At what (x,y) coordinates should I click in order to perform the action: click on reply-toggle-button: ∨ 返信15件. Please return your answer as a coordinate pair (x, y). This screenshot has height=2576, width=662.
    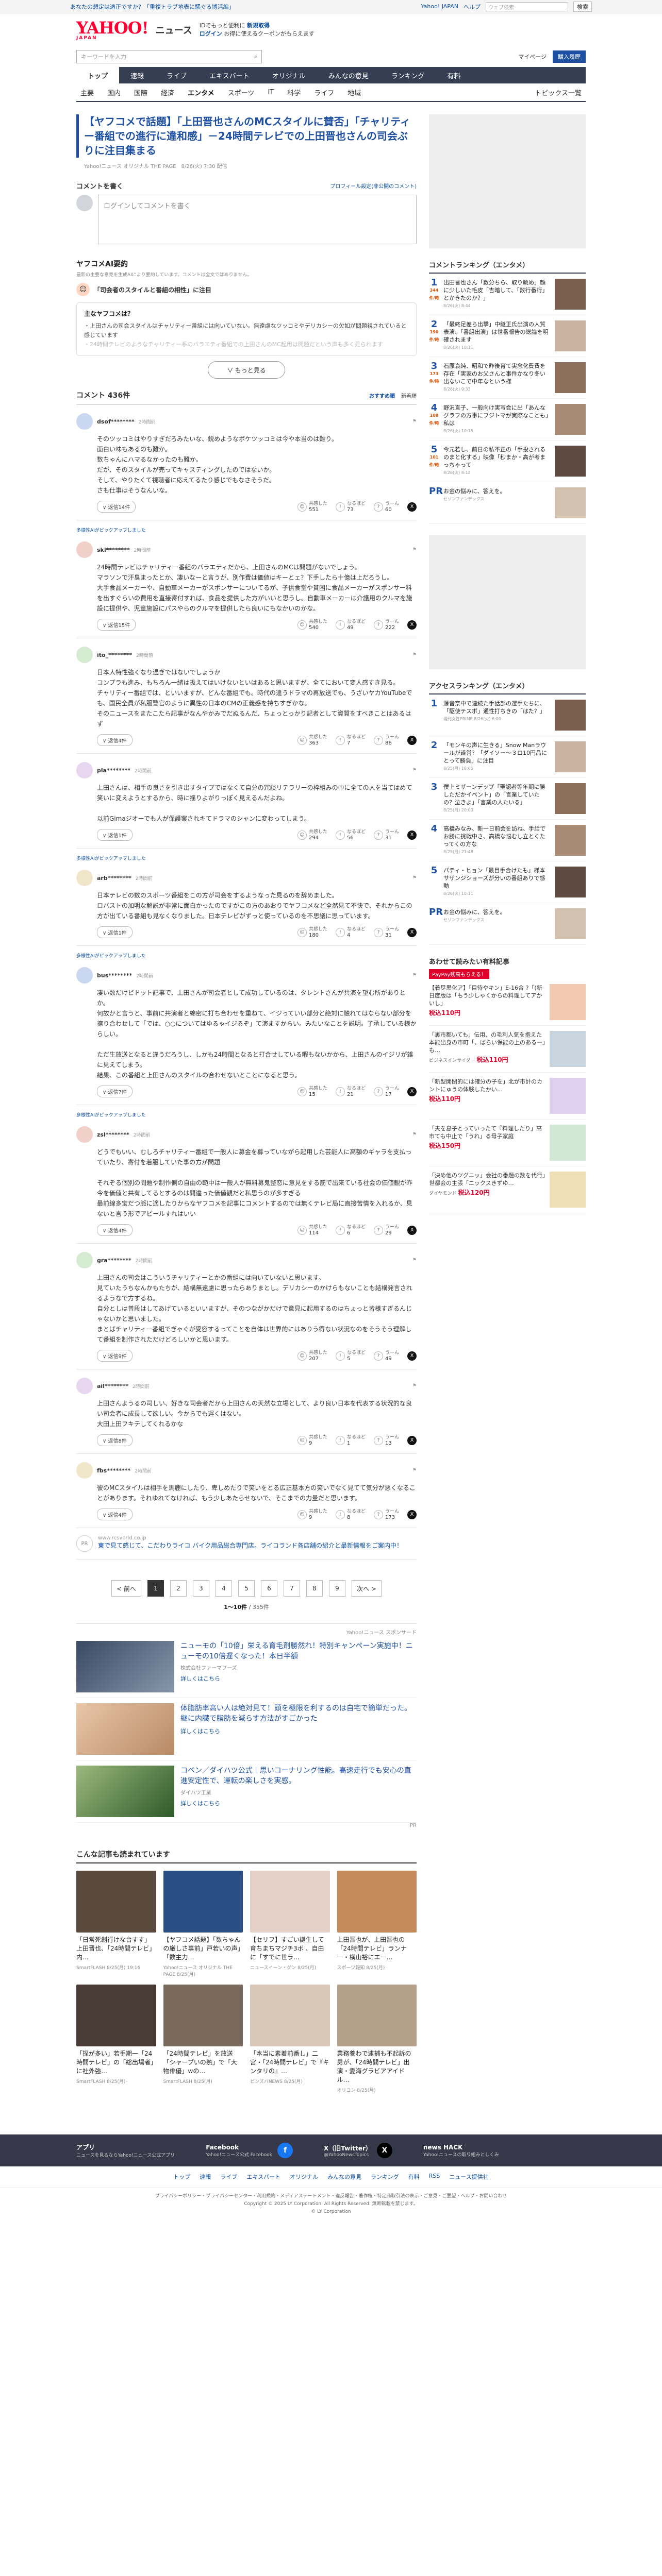
    Looking at the image, I should click on (116, 625).